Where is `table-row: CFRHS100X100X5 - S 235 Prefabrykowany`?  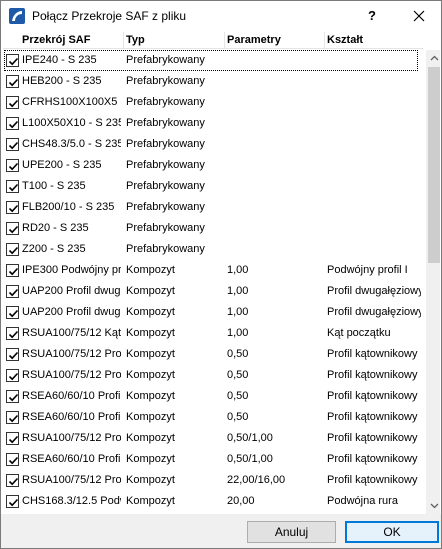 table-row: CFRHS100X100X5 - S 235 Prefabrykowany is located at coordinates (213, 102).